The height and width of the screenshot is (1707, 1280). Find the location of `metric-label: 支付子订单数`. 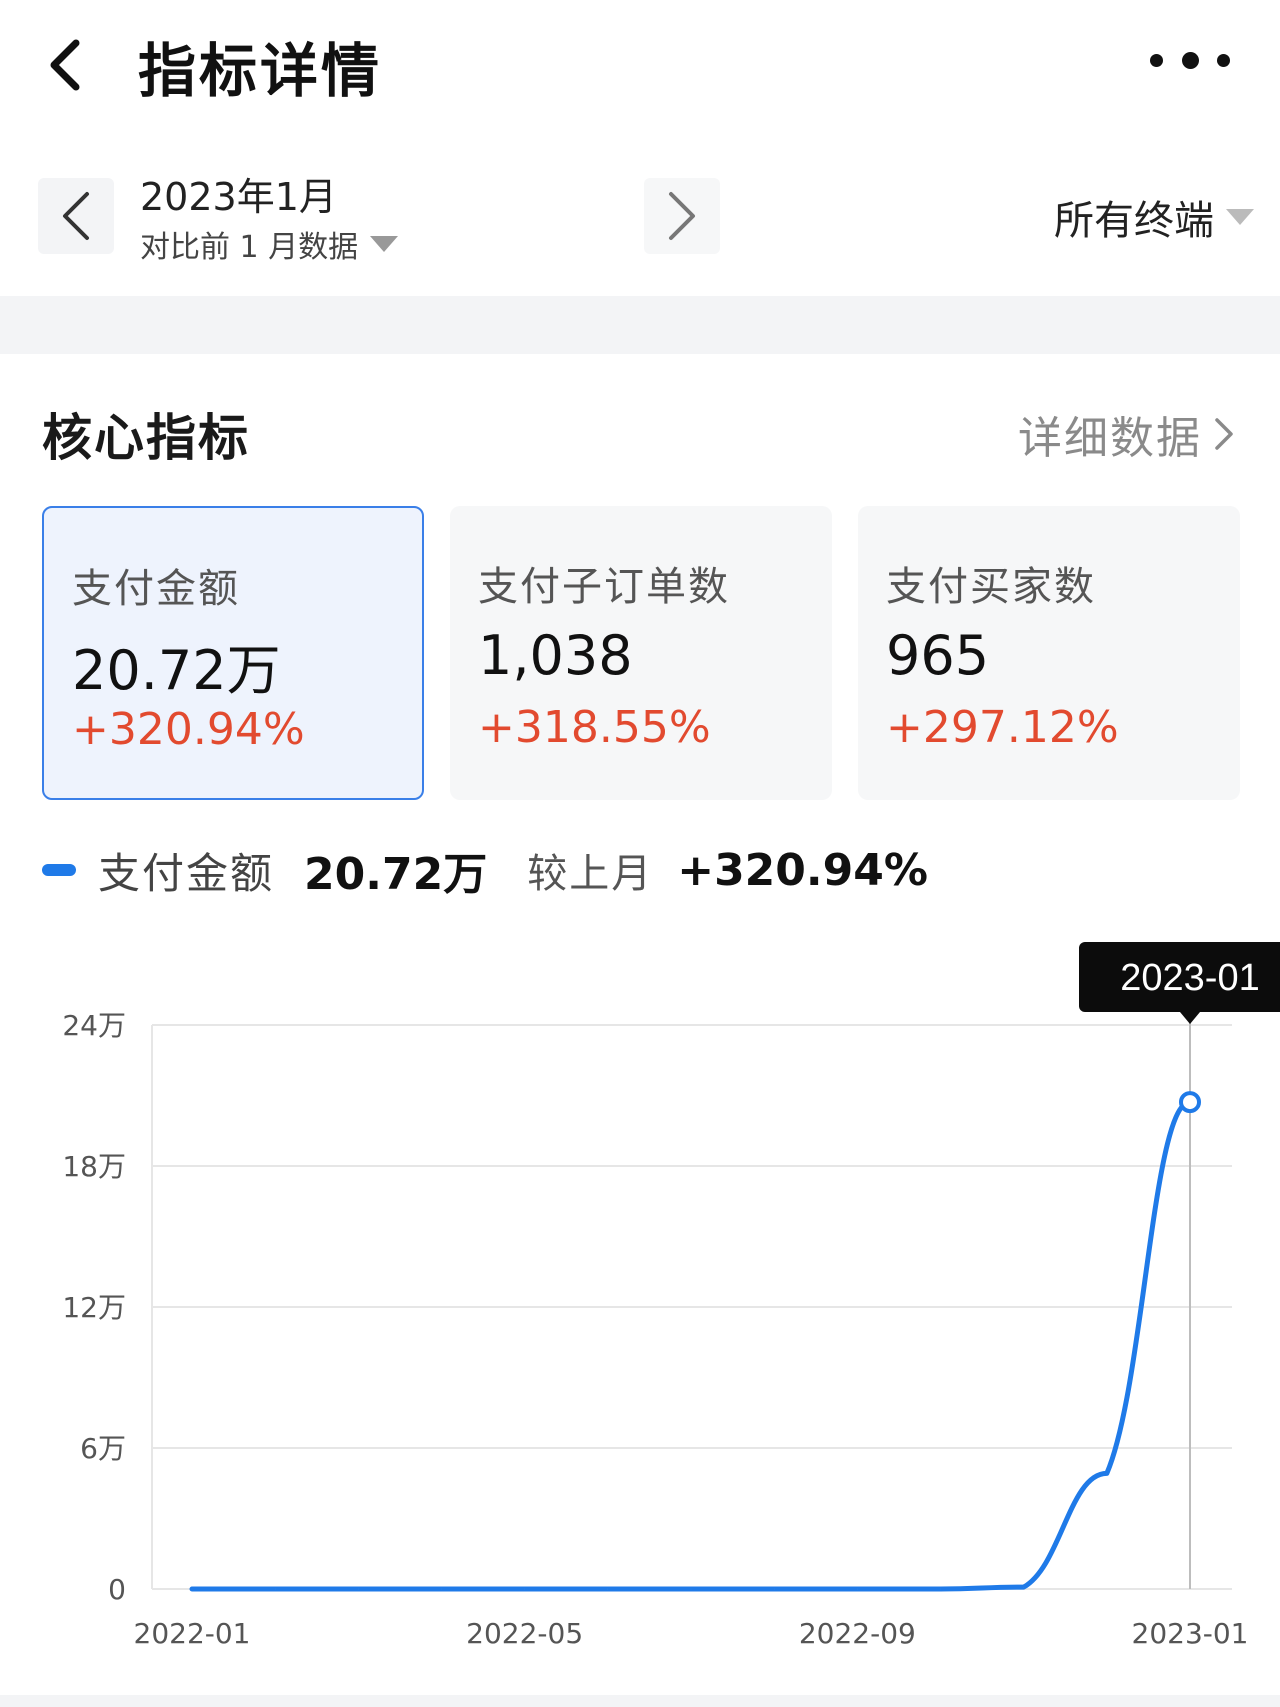

metric-label: 支付子订单数 is located at coordinates (604, 587).